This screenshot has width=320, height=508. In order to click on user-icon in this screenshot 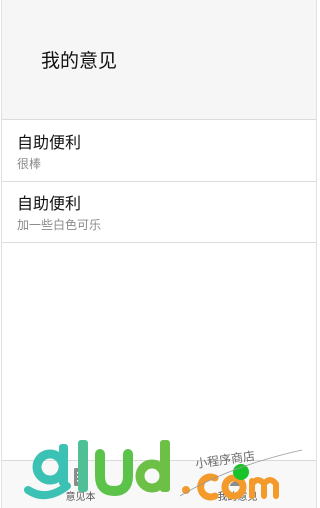, I will do `click(237, 477)`.